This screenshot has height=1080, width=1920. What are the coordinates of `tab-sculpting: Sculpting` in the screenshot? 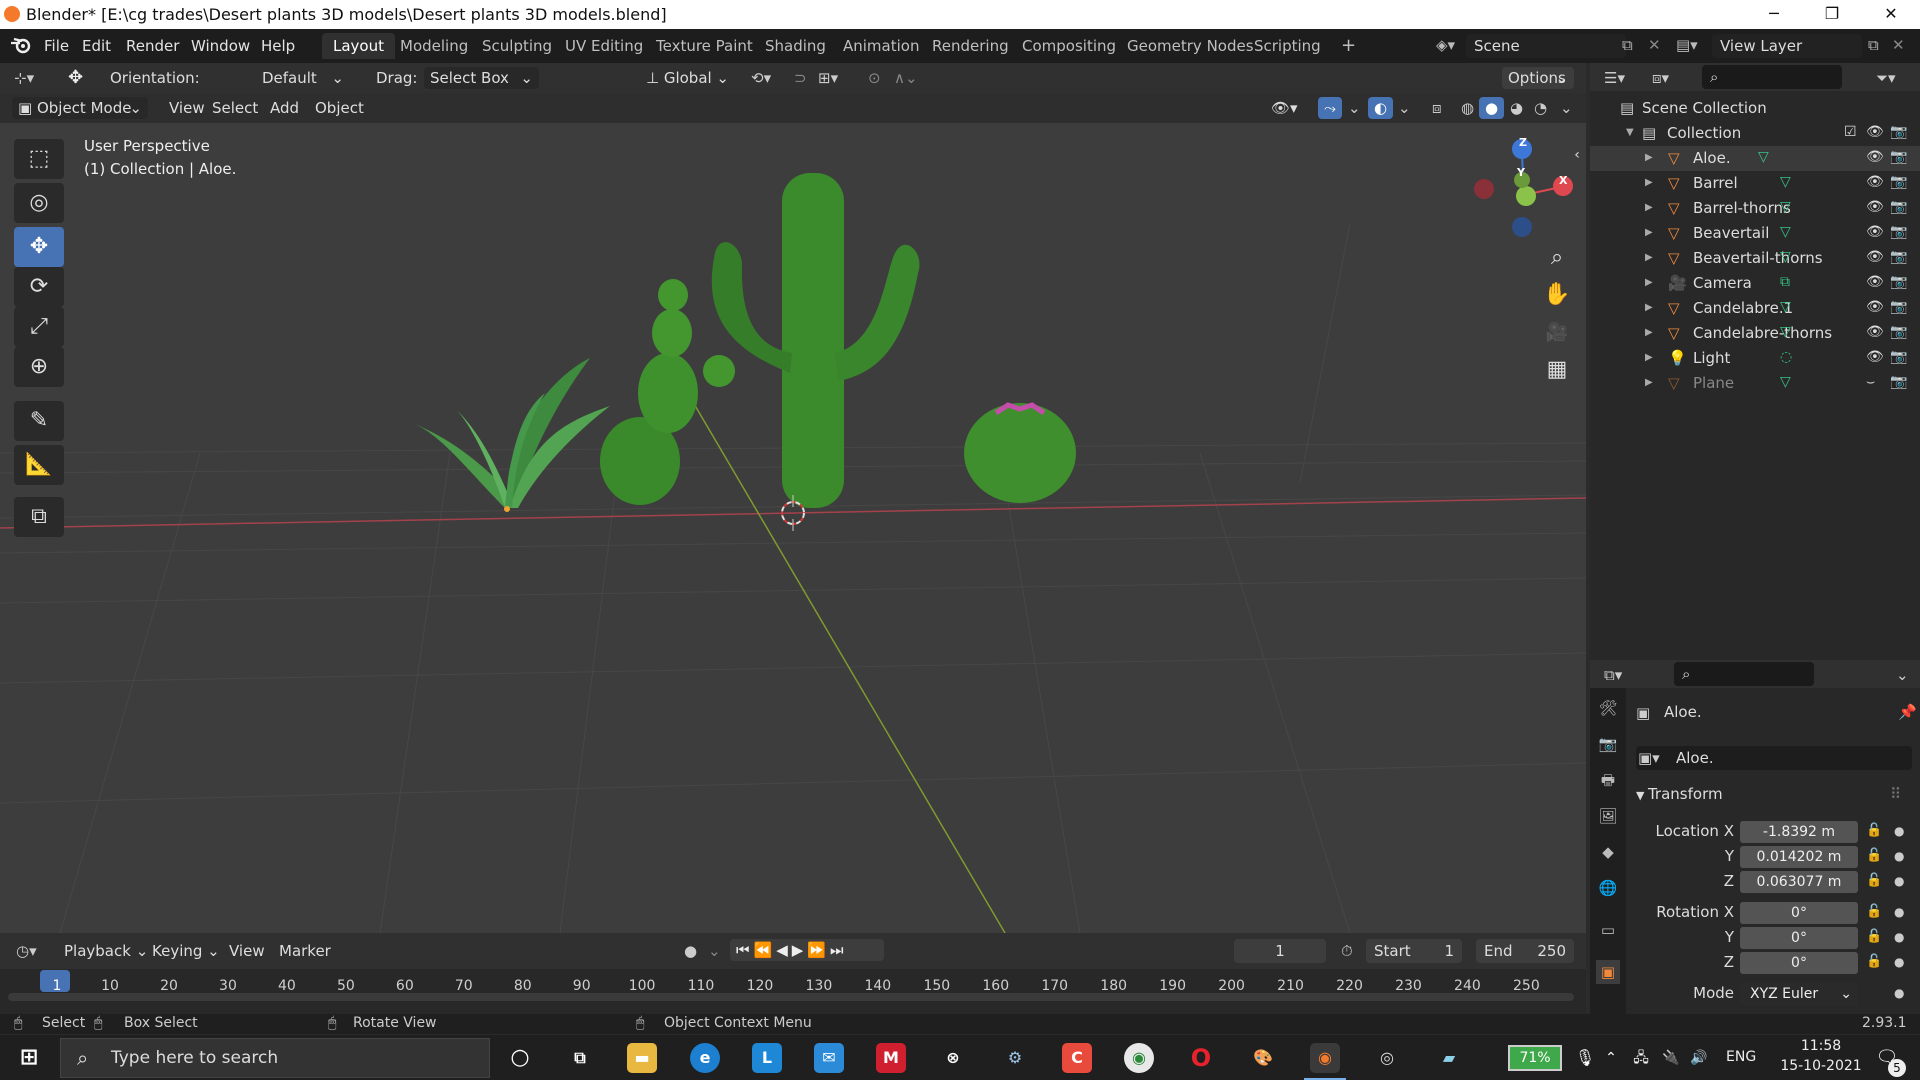 It's located at (517, 46).